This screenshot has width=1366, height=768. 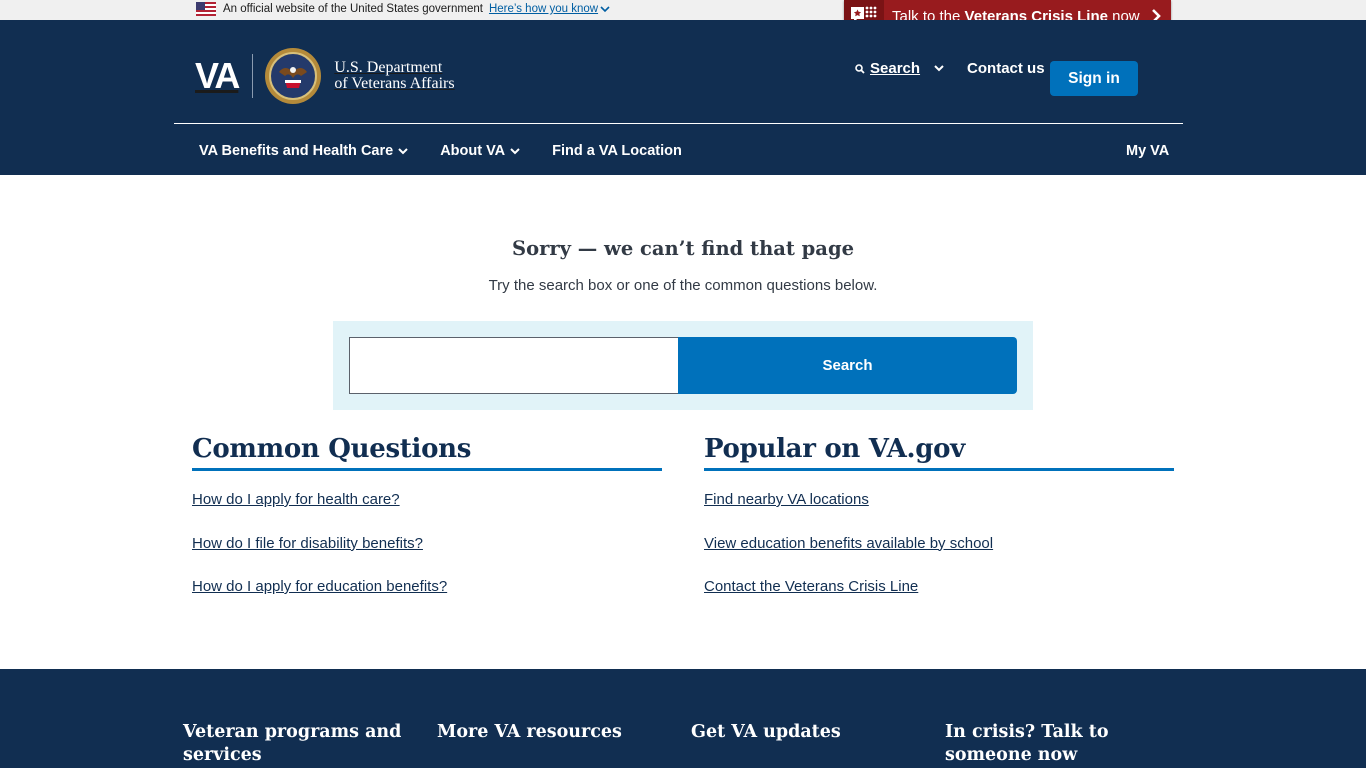 I want to click on my-va-link: My VA, so click(x=1147, y=151).